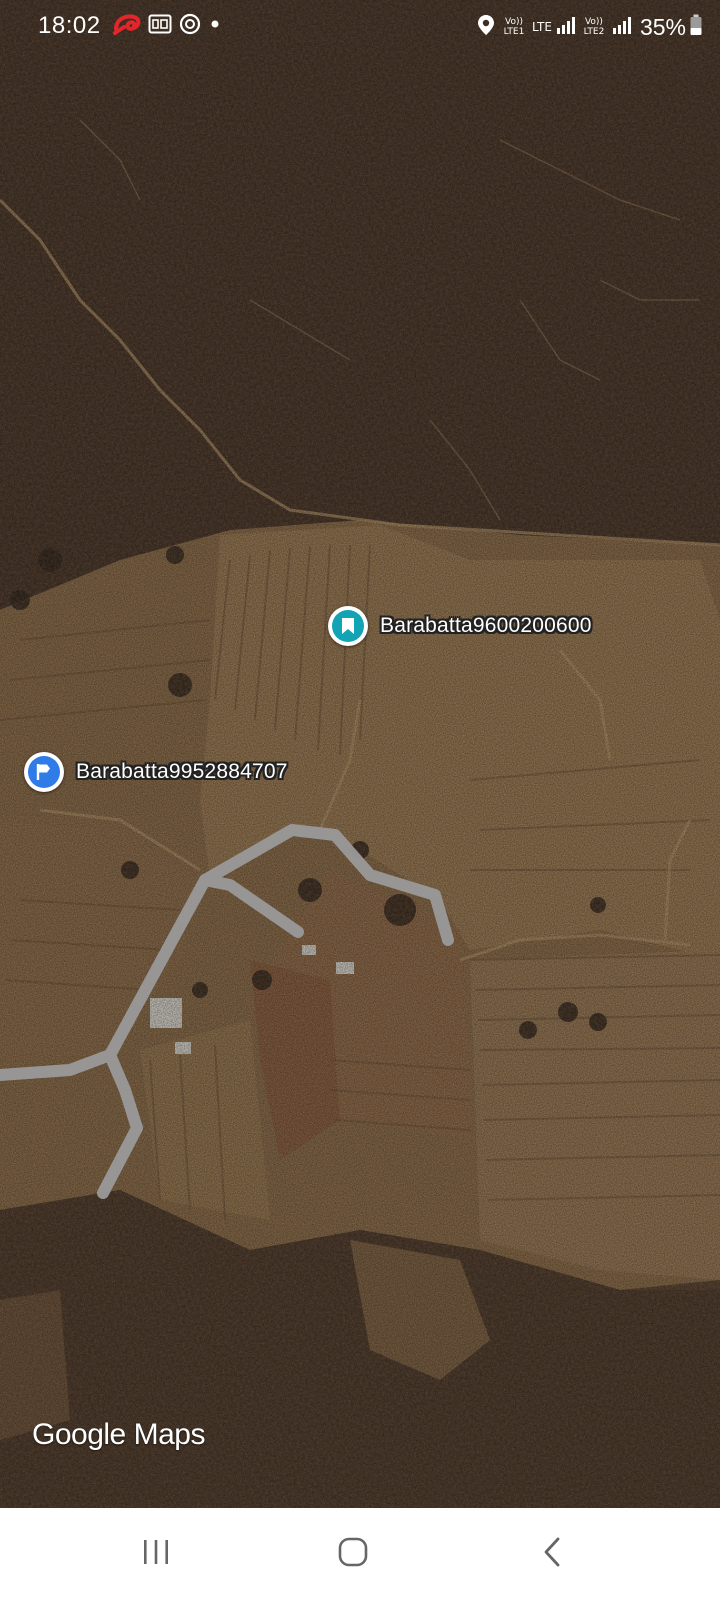 This screenshot has width=720, height=1600. I want to click on dot-icon, so click(215, 26).